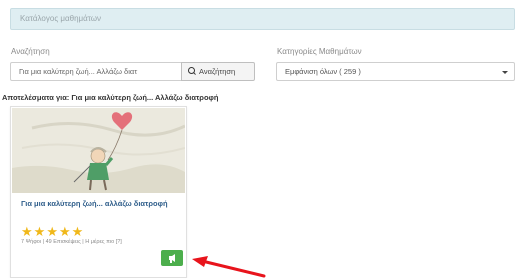 This screenshot has height=278, width=518. I want to click on categories-select: Εμφάνιση όλων ( 259 ), so click(395, 71).